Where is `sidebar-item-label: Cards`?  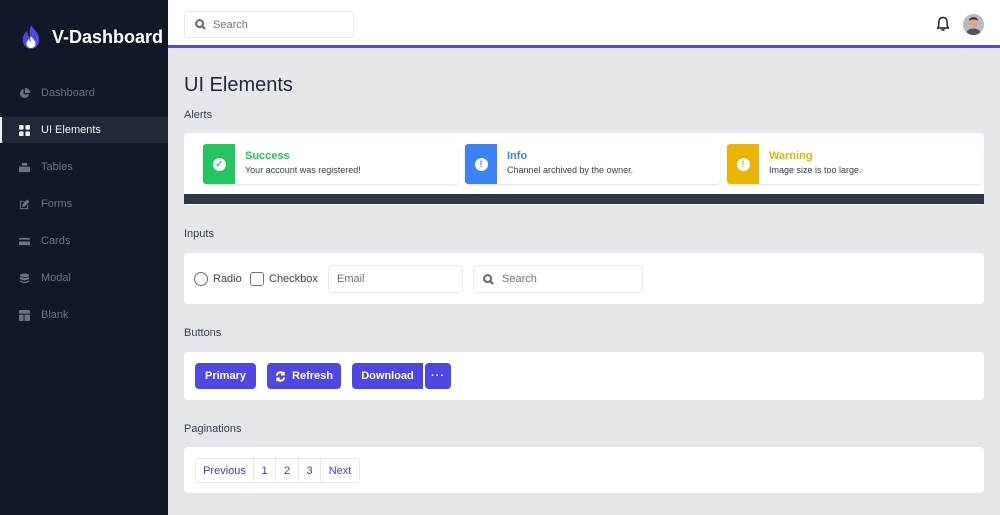 sidebar-item-label: Cards is located at coordinates (56, 241).